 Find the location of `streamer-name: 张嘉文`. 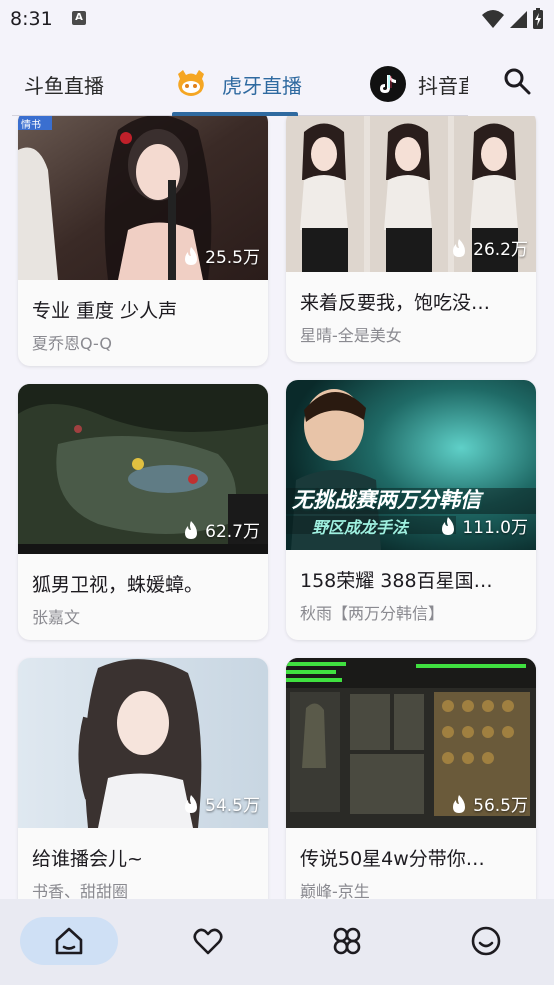

streamer-name: 张嘉文 is located at coordinates (56, 617).